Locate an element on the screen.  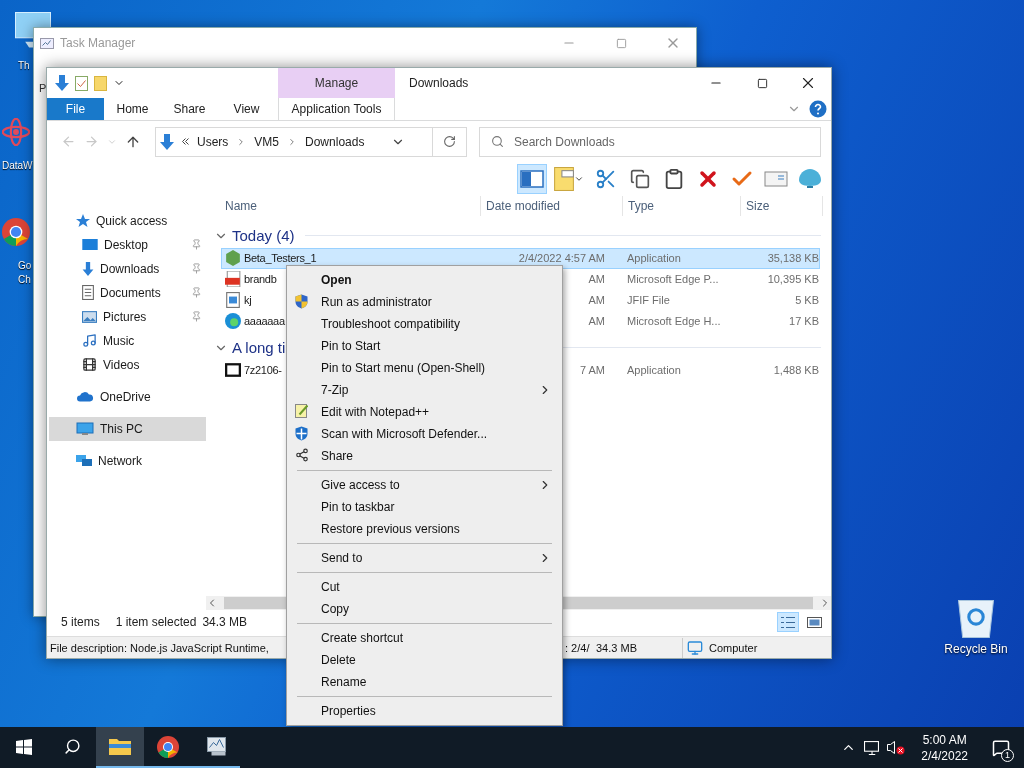
details-view-icon is located at coordinates (788, 622).